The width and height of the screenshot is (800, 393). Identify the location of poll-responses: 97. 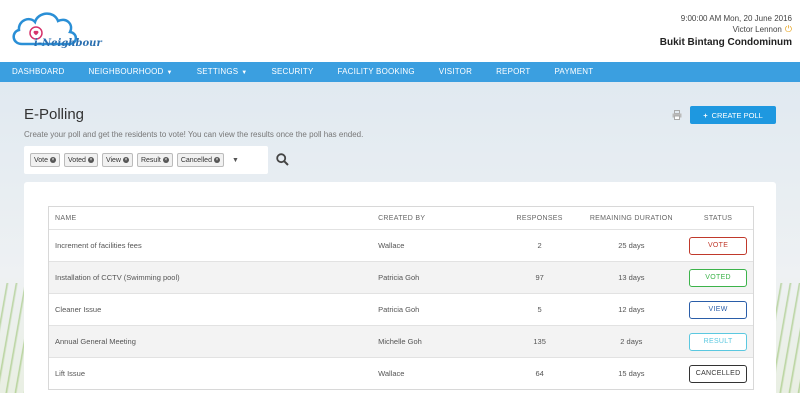
(539, 277).